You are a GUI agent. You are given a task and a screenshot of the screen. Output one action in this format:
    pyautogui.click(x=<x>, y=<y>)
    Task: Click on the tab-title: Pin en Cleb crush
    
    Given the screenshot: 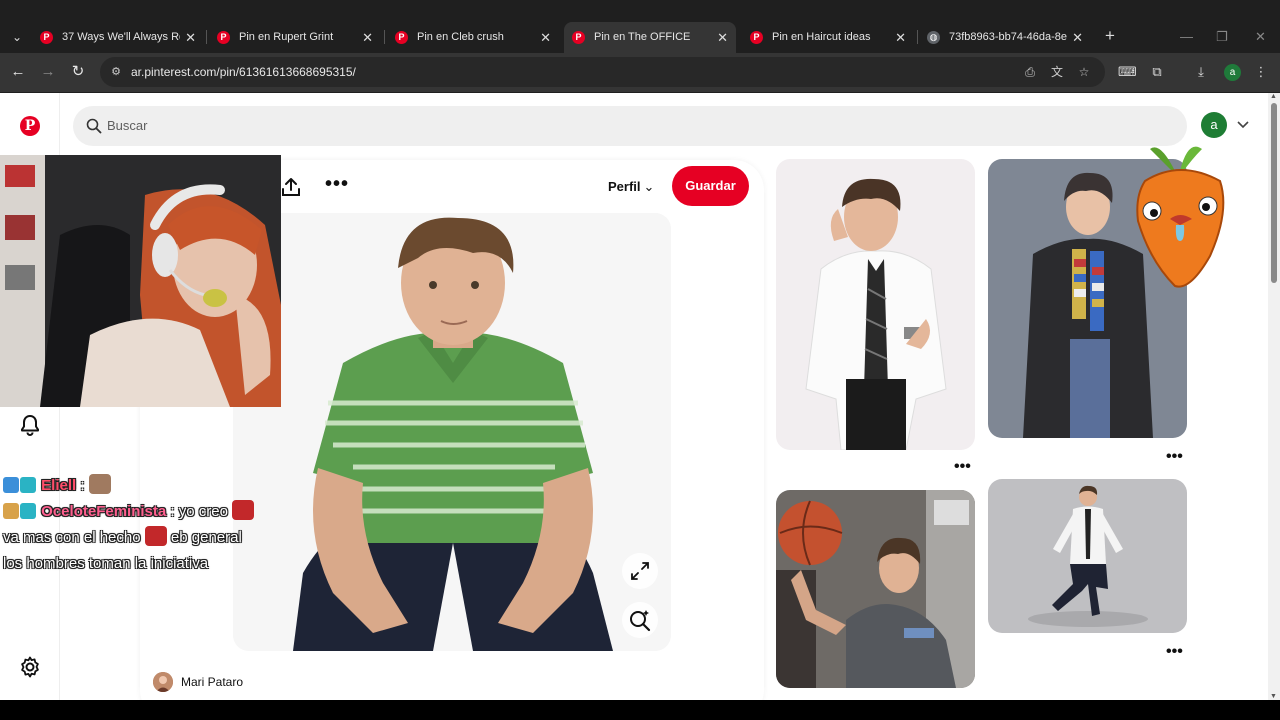 What is the action you would take?
    pyautogui.click(x=460, y=37)
    